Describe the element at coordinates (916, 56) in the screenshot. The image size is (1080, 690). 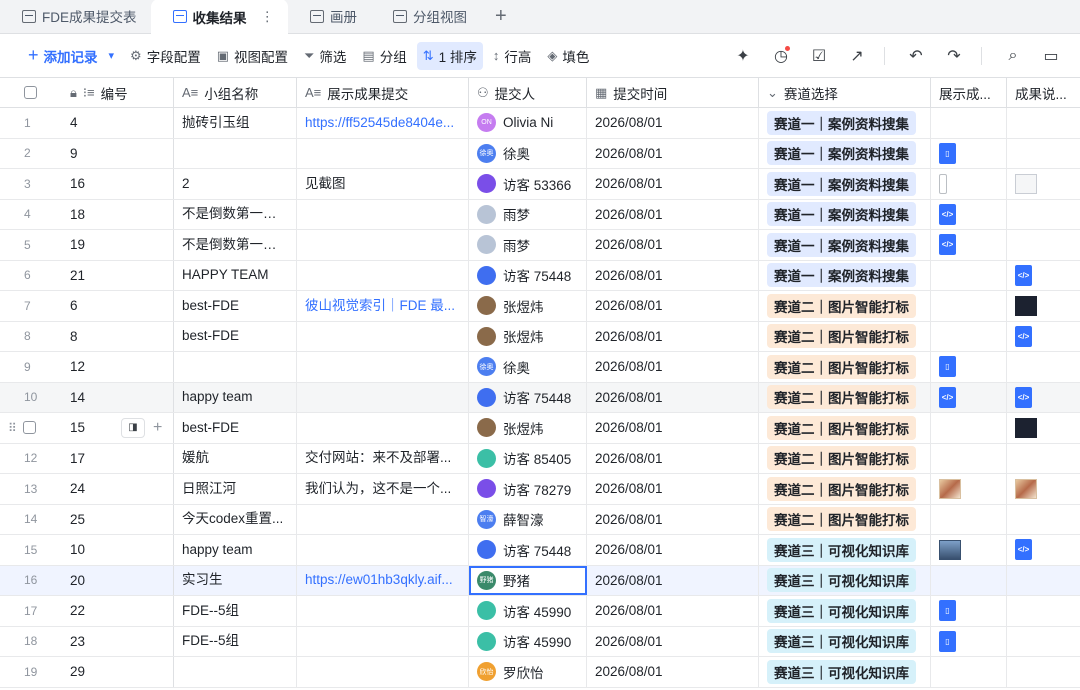
I see `undo-icon: ↶` at that location.